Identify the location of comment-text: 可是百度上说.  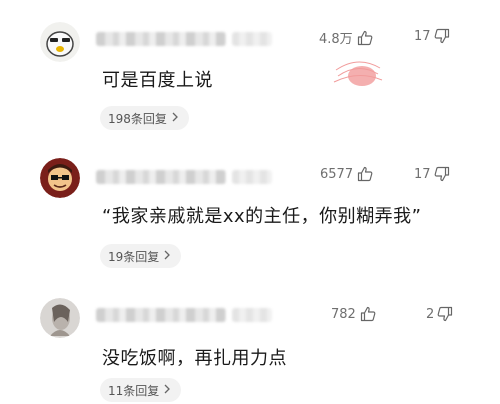
(157, 80).